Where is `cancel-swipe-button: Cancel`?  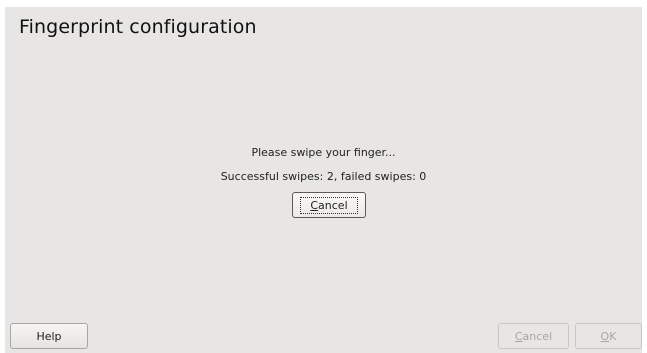 cancel-swipe-button: Cancel is located at coordinates (329, 205).